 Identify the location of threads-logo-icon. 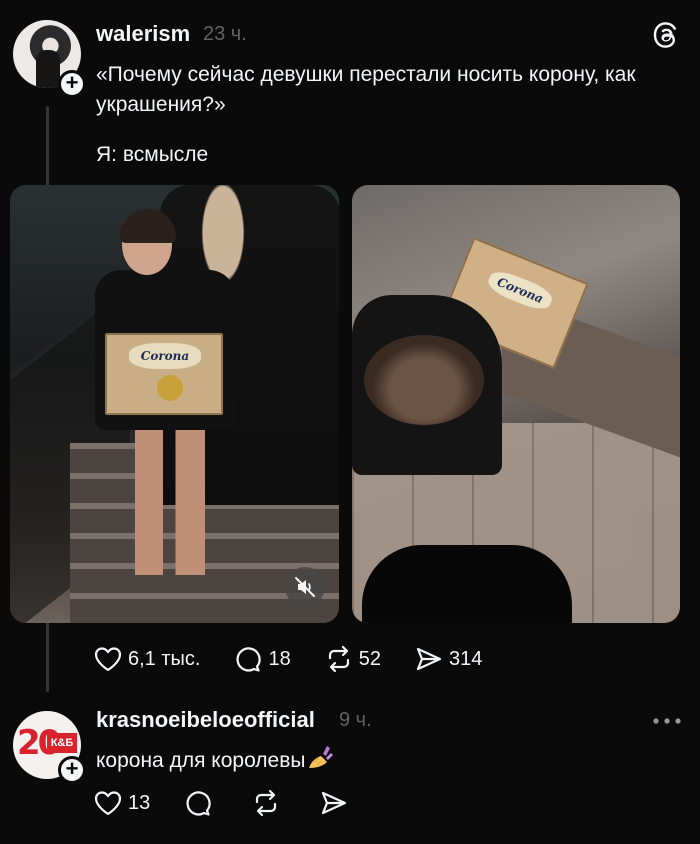
(666, 35).